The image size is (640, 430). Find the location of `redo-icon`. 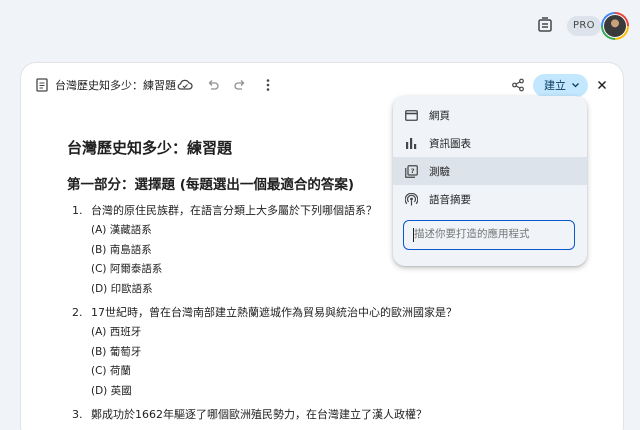

redo-icon is located at coordinates (240, 85).